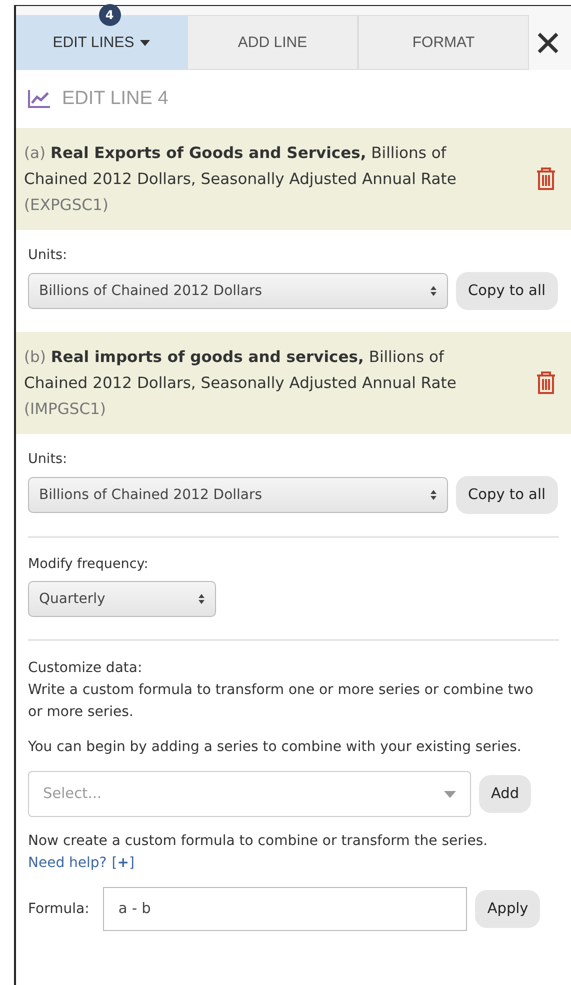  What do you see at coordinates (275, 747) in the screenshot?
I see `help-text: You can begin by adding a series to combine with your existing series.` at bounding box center [275, 747].